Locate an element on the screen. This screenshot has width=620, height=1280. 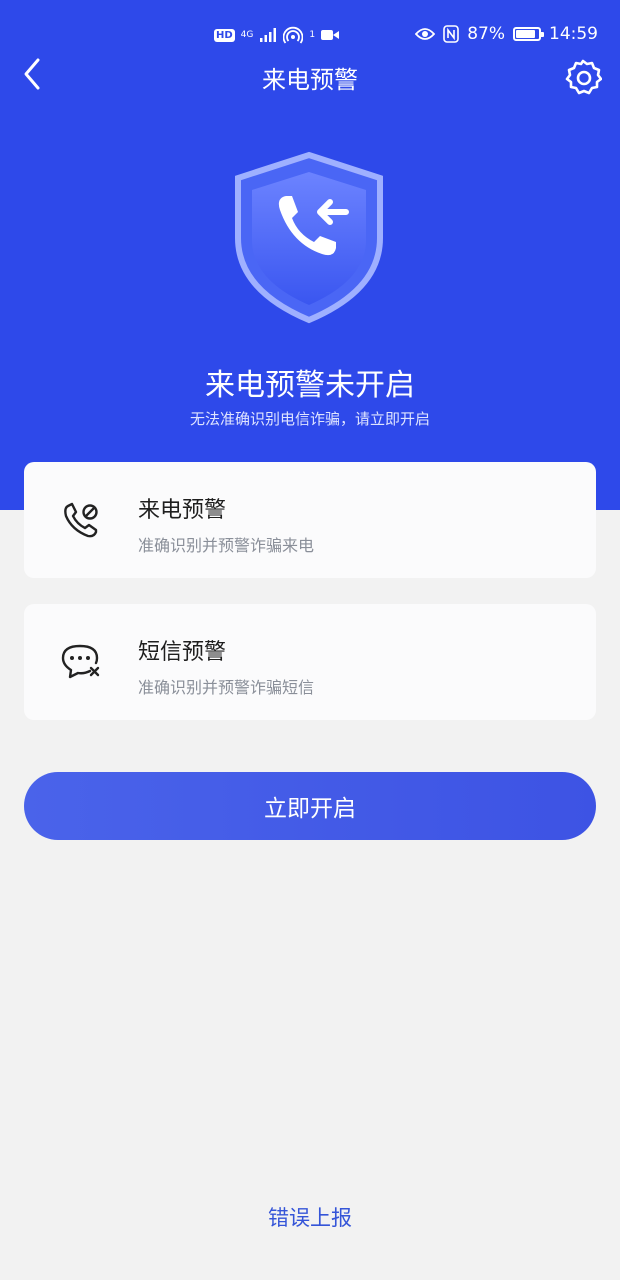
signal-icon is located at coordinates (268, 35).